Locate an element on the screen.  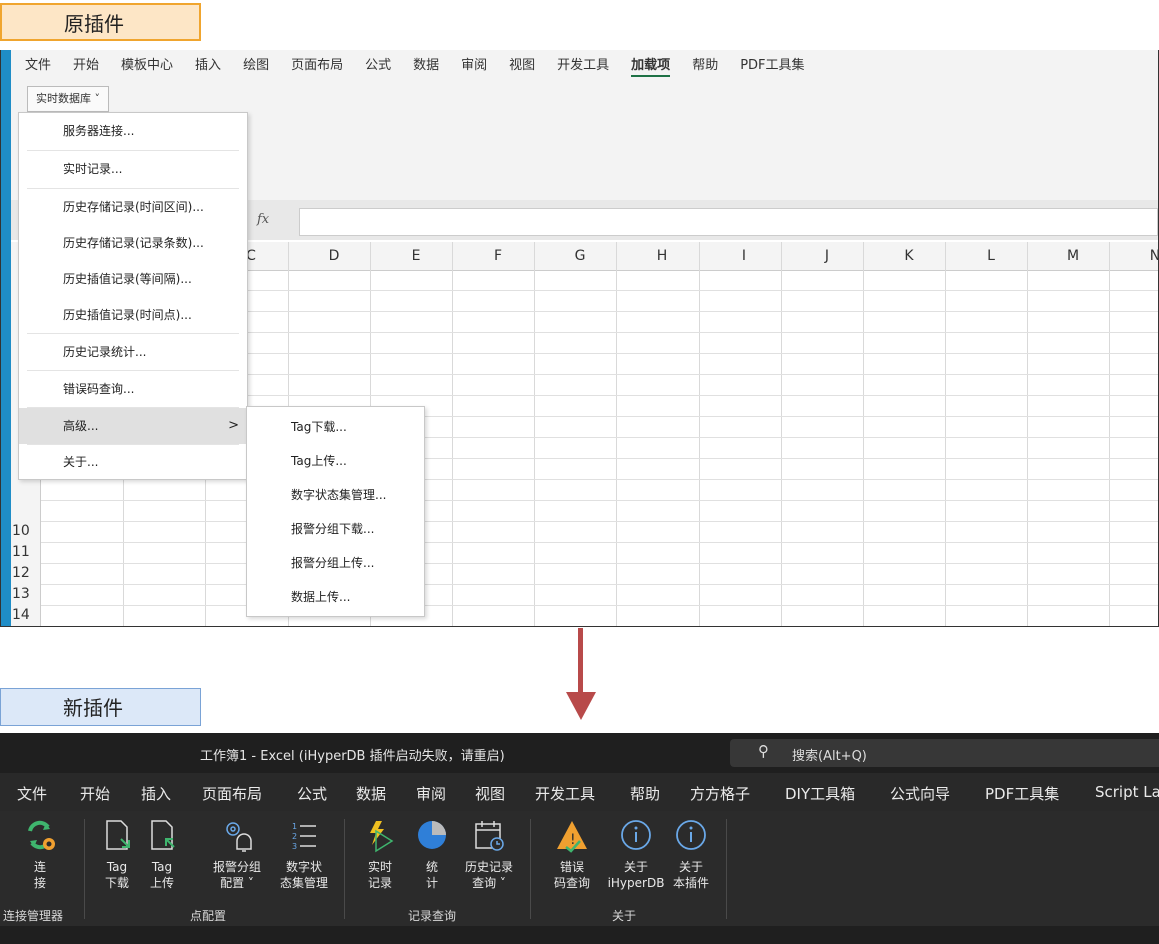
tag-download-button: Tag 下载 is located at coordinates (117, 854).